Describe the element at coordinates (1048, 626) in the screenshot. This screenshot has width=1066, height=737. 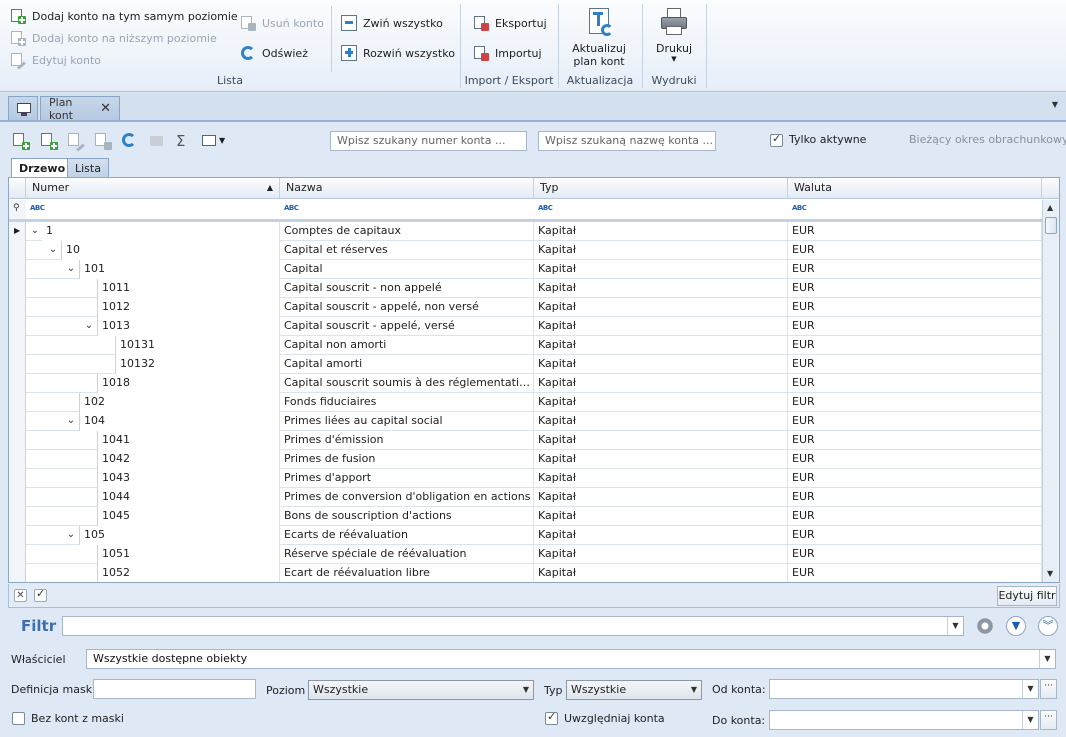
I see `expand-filter-chevron-icon: ︾` at that location.